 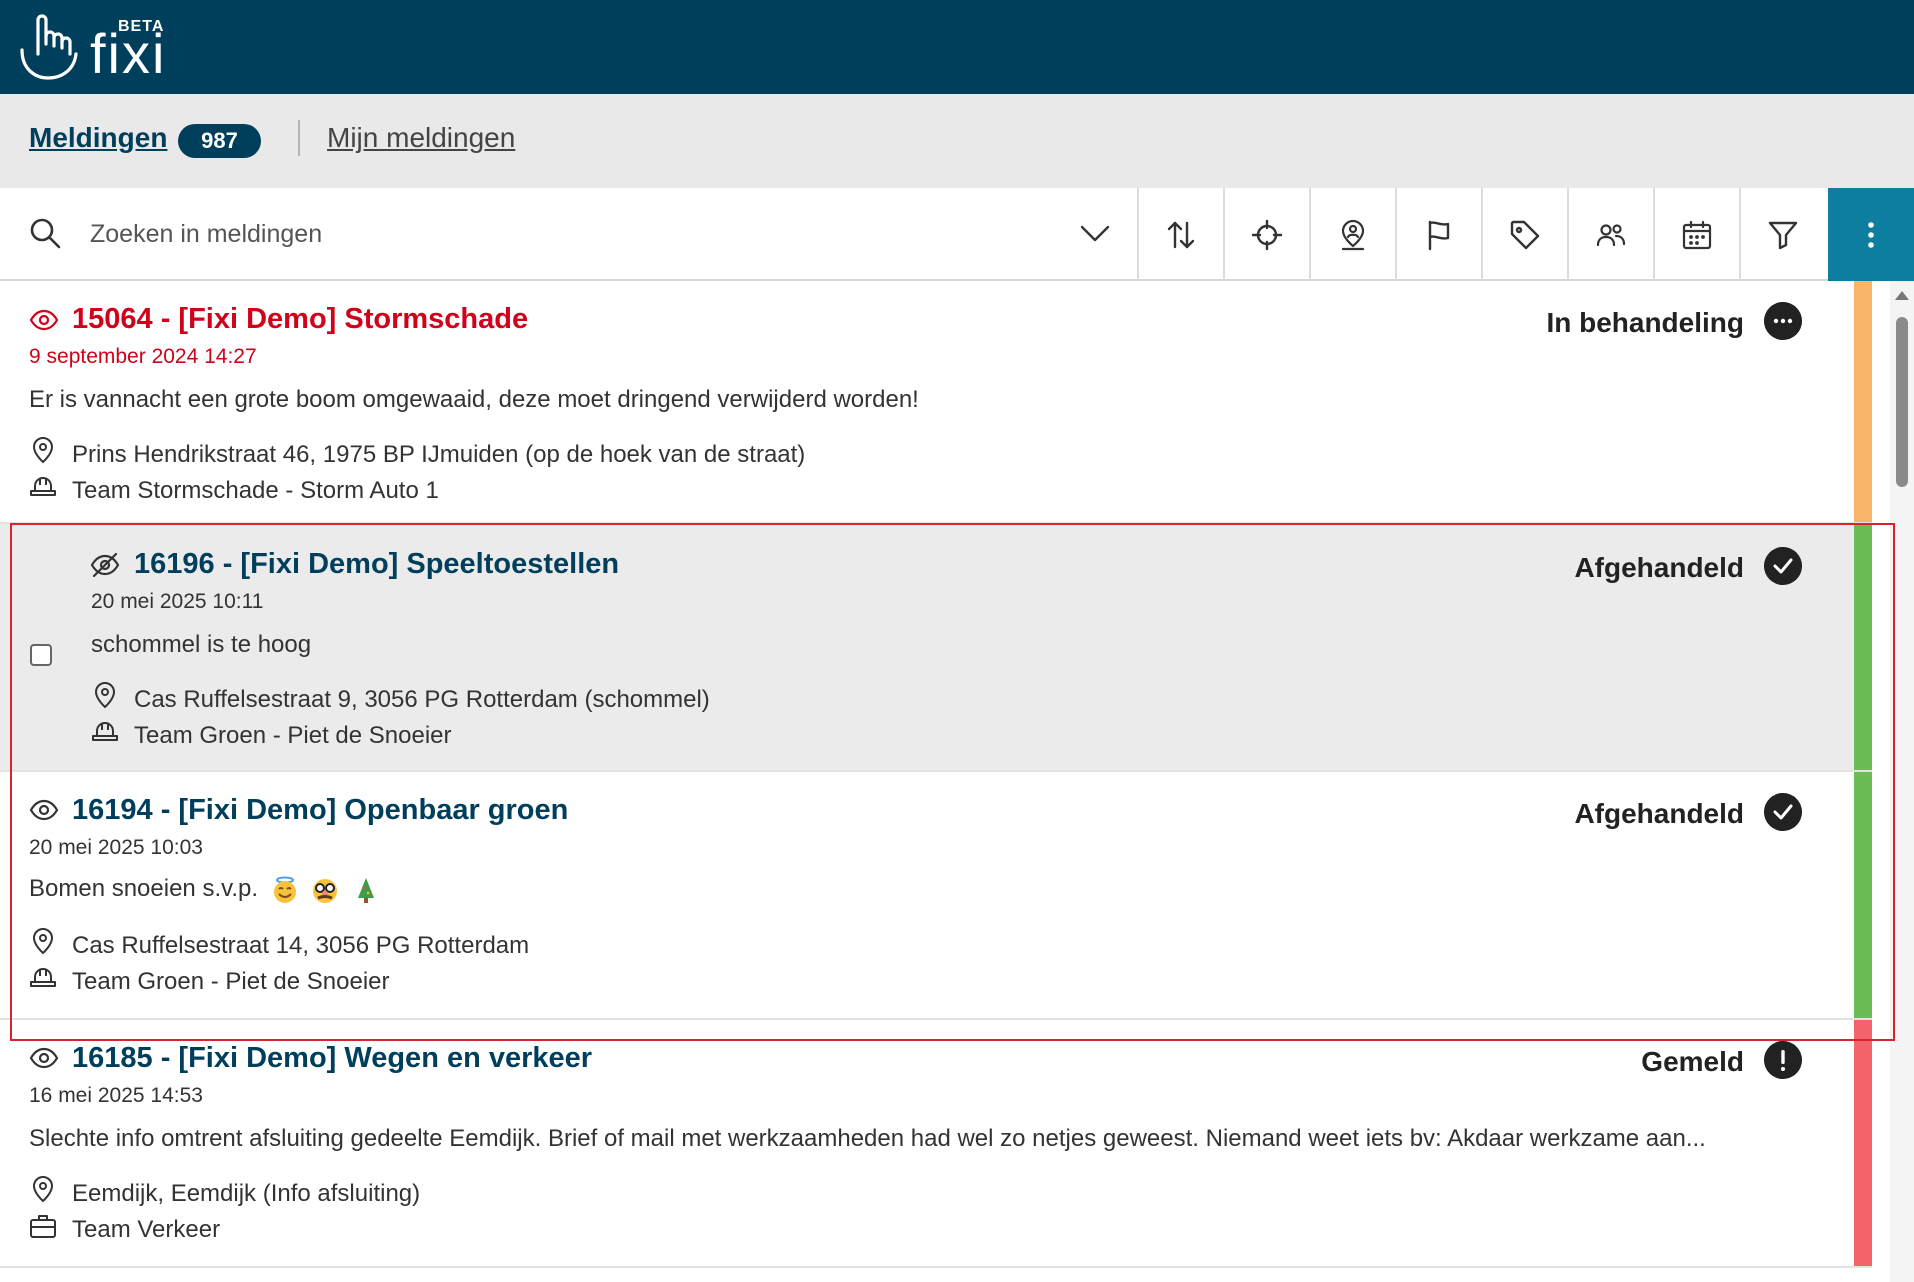 What do you see at coordinates (143, 356) in the screenshot?
I see `item-date: 9 september 2024 14:27` at bounding box center [143, 356].